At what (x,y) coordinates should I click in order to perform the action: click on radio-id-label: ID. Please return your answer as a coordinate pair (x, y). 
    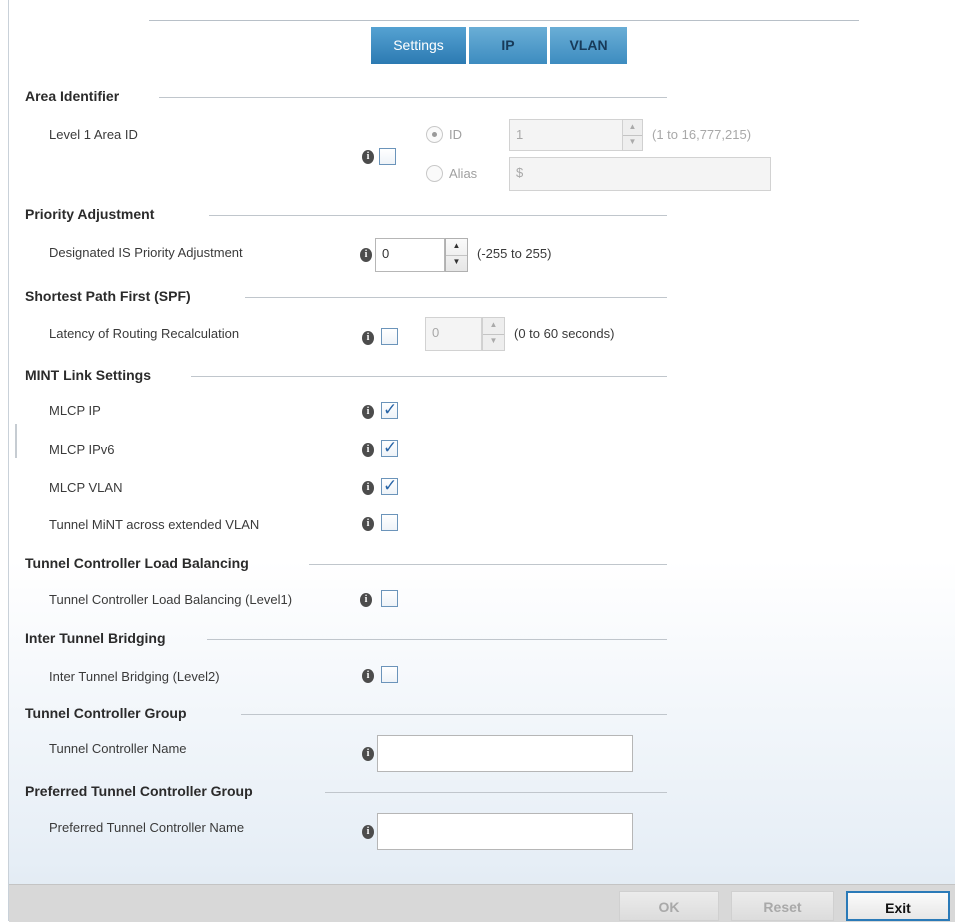
    Looking at the image, I should click on (455, 134).